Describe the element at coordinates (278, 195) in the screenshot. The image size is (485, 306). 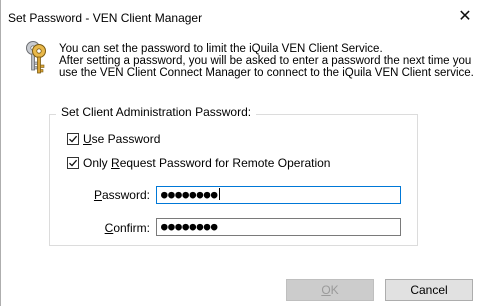
I see `password-input: ●●●●●●●●` at that location.